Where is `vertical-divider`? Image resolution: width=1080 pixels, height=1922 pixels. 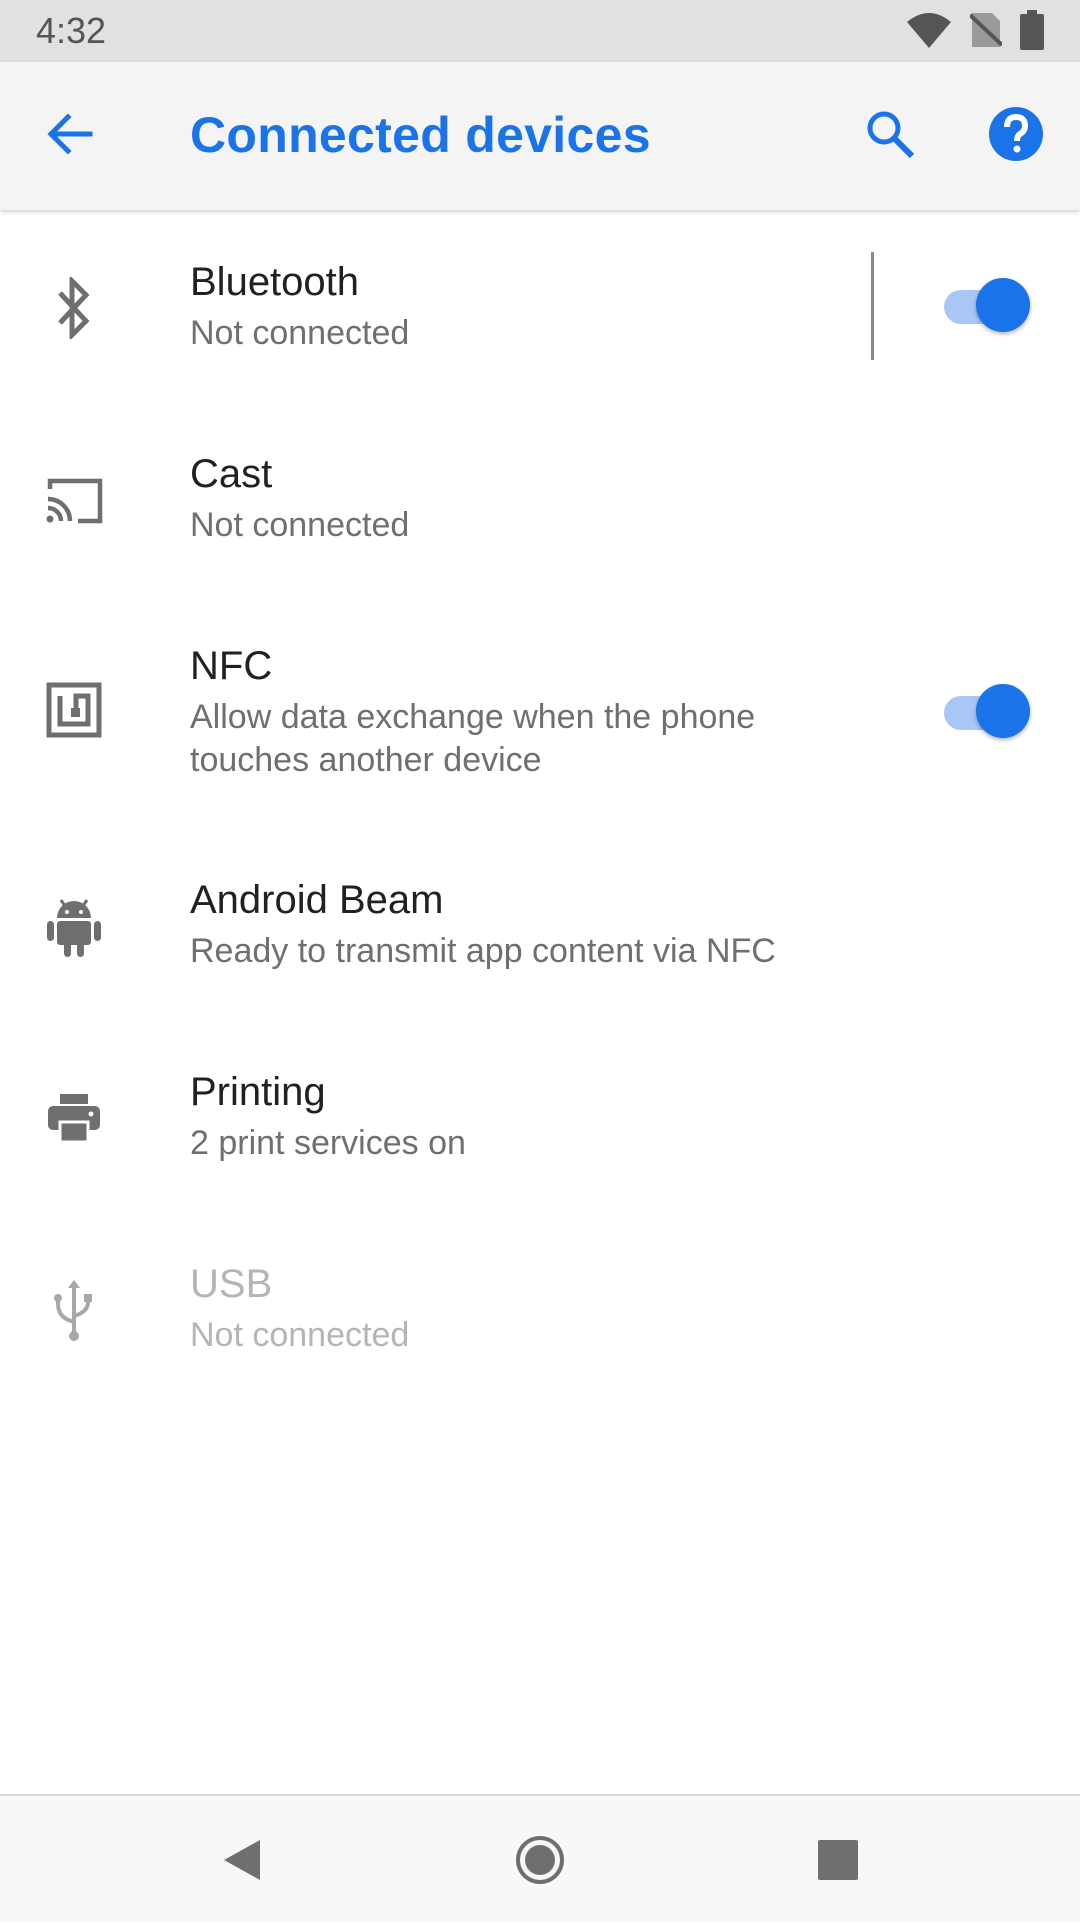 vertical-divider is located at coordinates (872, 306).